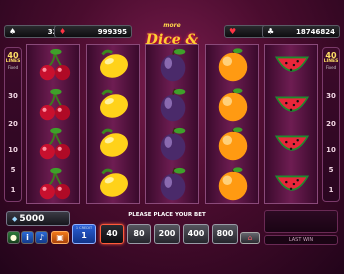 The width and height of the screenshot is (344, 274). I want to click on balance-display: ◆ 5000, so click(38, 218).